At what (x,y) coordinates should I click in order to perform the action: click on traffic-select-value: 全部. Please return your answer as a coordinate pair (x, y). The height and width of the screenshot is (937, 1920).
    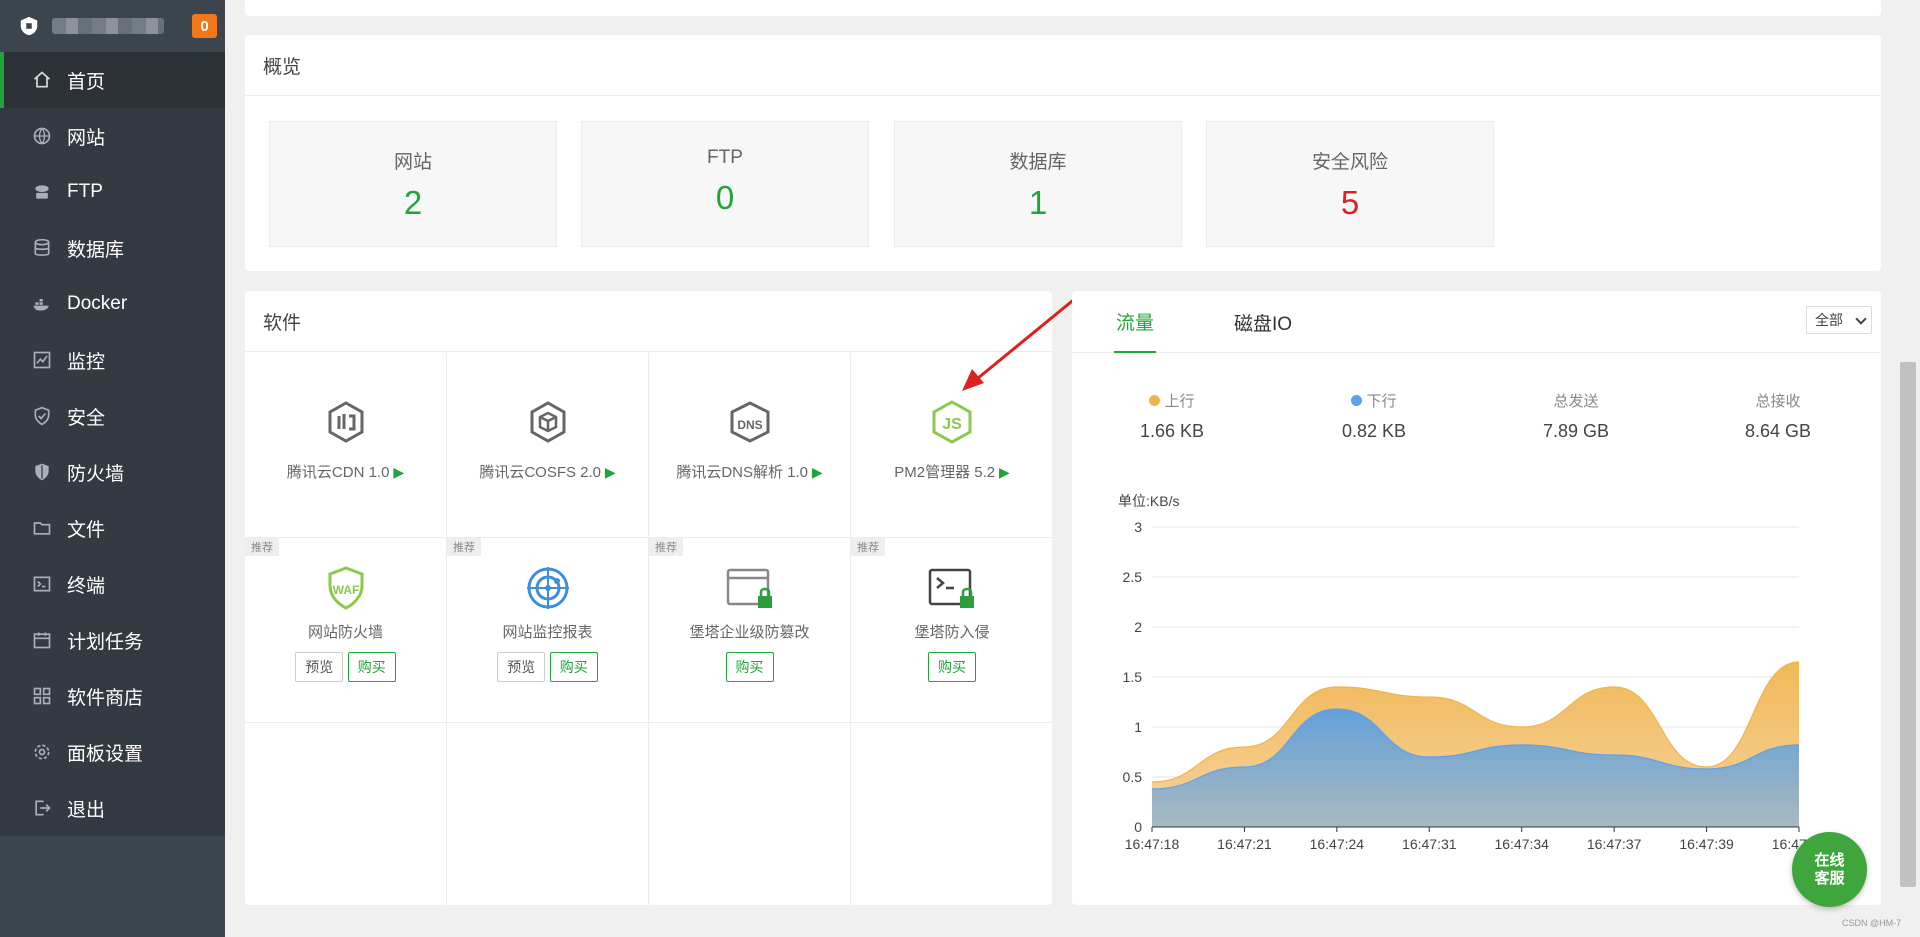
    Looking at the image, I should click on (1829, 320).